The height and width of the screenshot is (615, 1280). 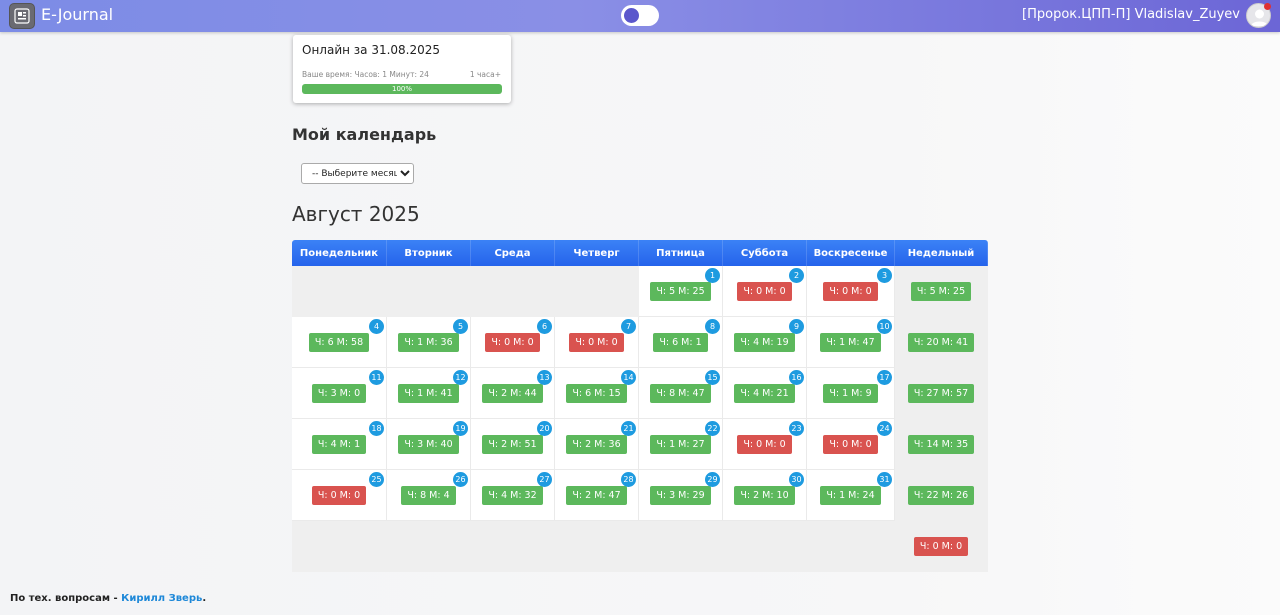 I want to click on day-number-badge: 22, so click(x=712, y=428).